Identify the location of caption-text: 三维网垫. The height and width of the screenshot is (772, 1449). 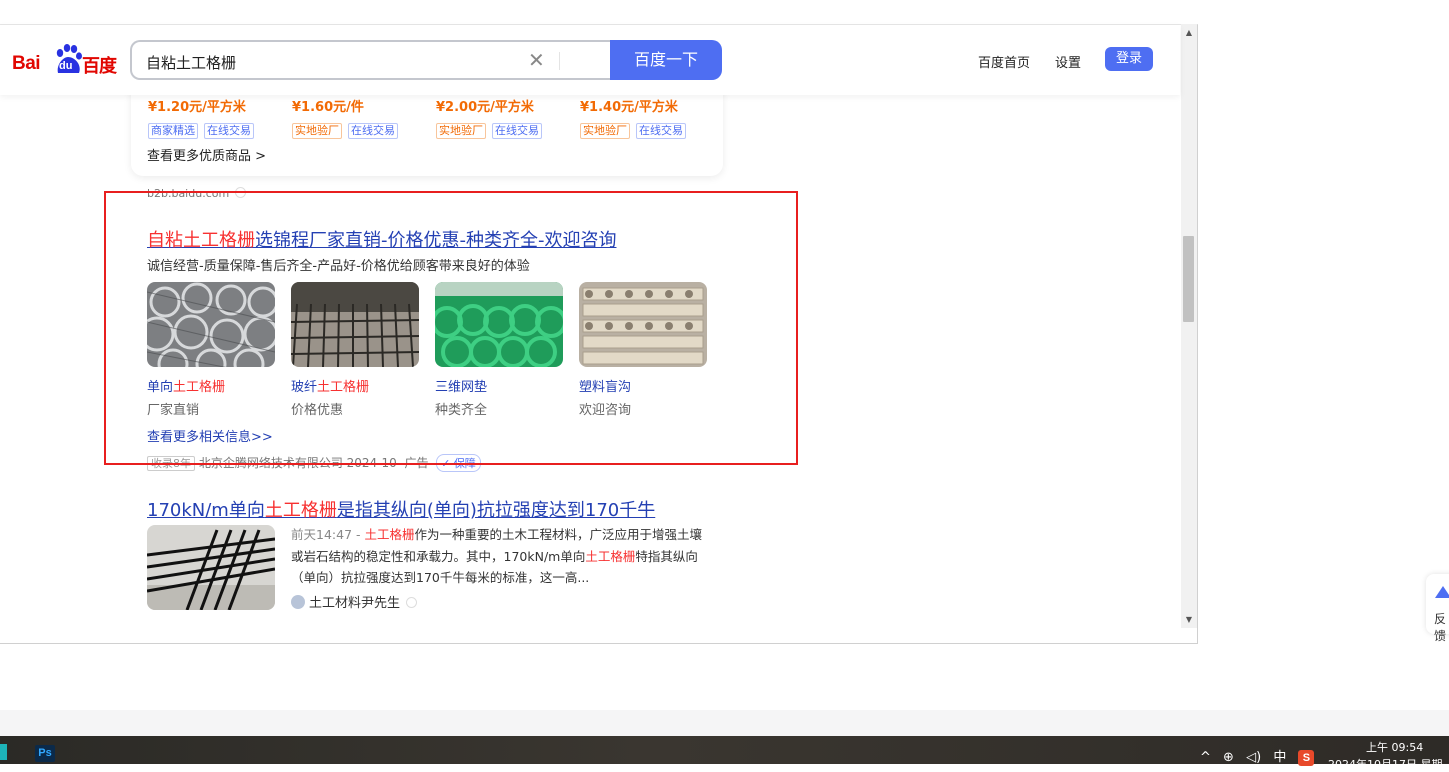
(461, 387).